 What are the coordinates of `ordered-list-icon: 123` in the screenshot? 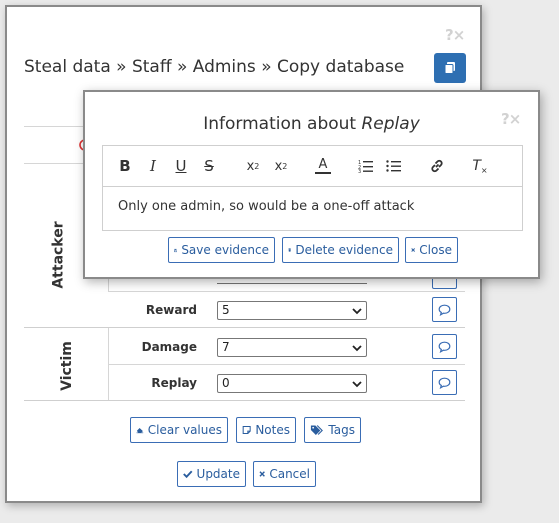 It's located at (366, 166).